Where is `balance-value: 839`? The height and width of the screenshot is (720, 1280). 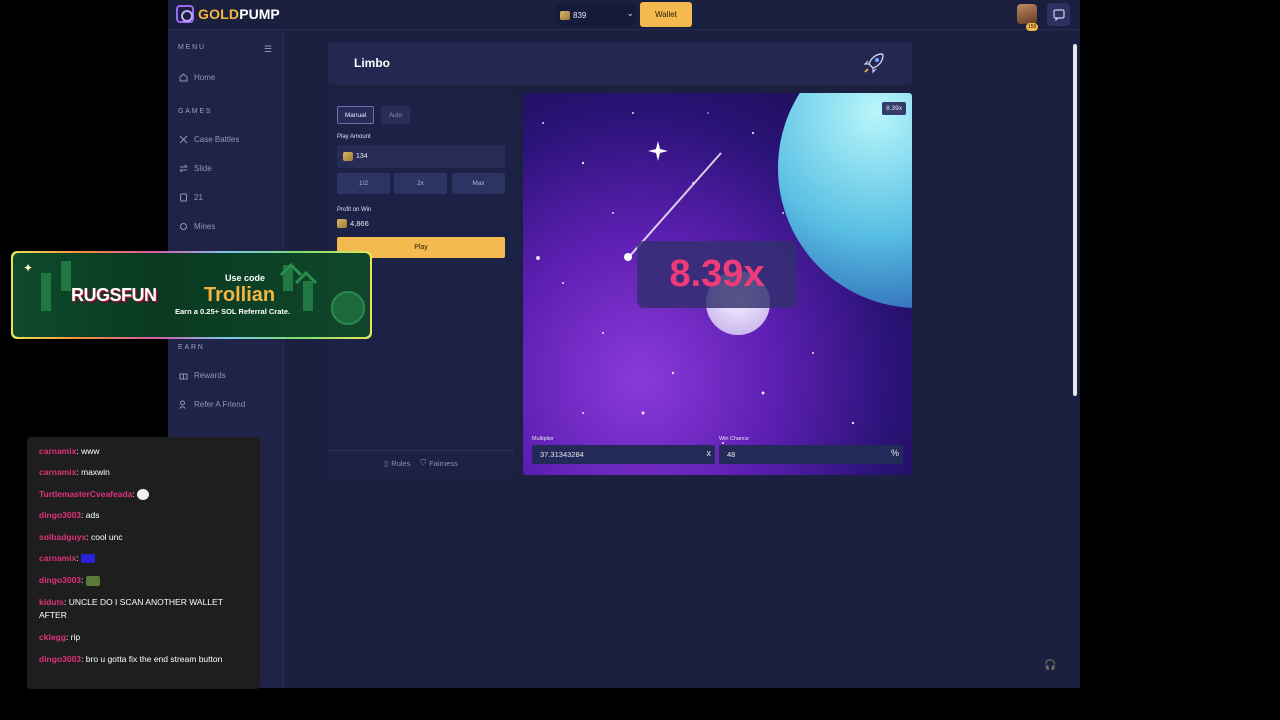
balance-value: 839 is located at coordinates (580, 15).